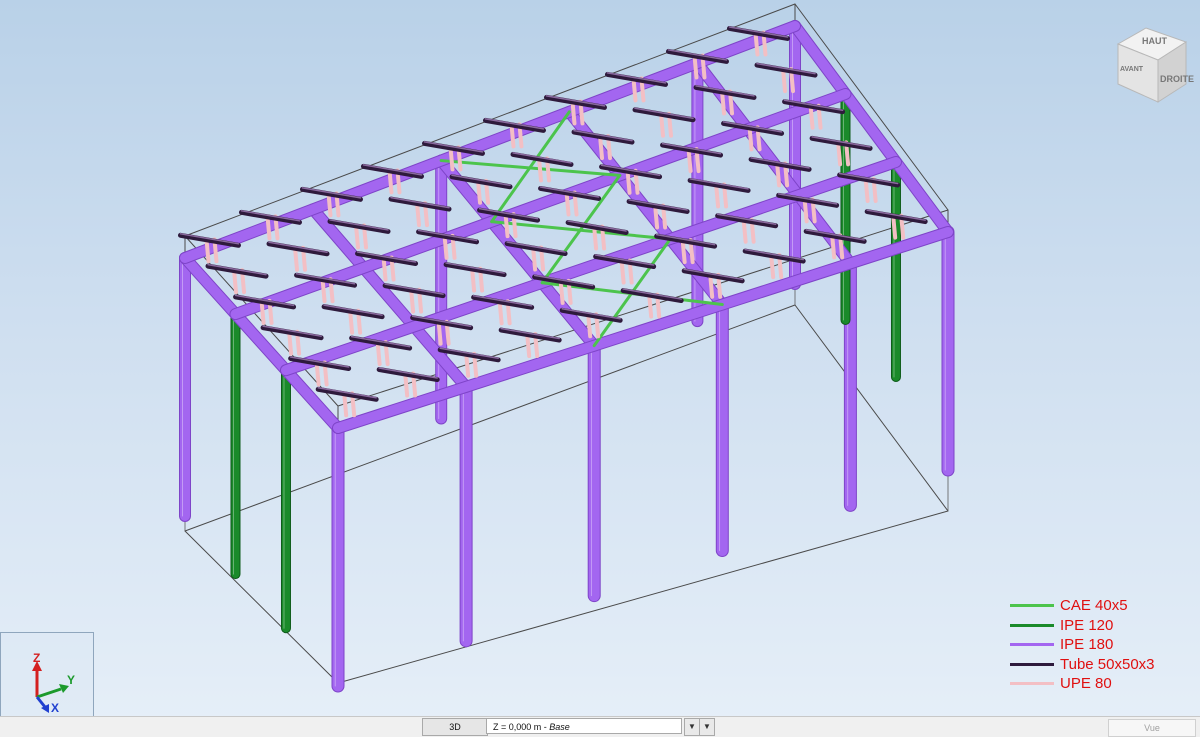 This screenshot has width=1200, height=737. What do you see at coordinates (1154, 41) in the screenshot?
I see `view-cube-top-label: HAUT` at bounding box center [1154, 41].